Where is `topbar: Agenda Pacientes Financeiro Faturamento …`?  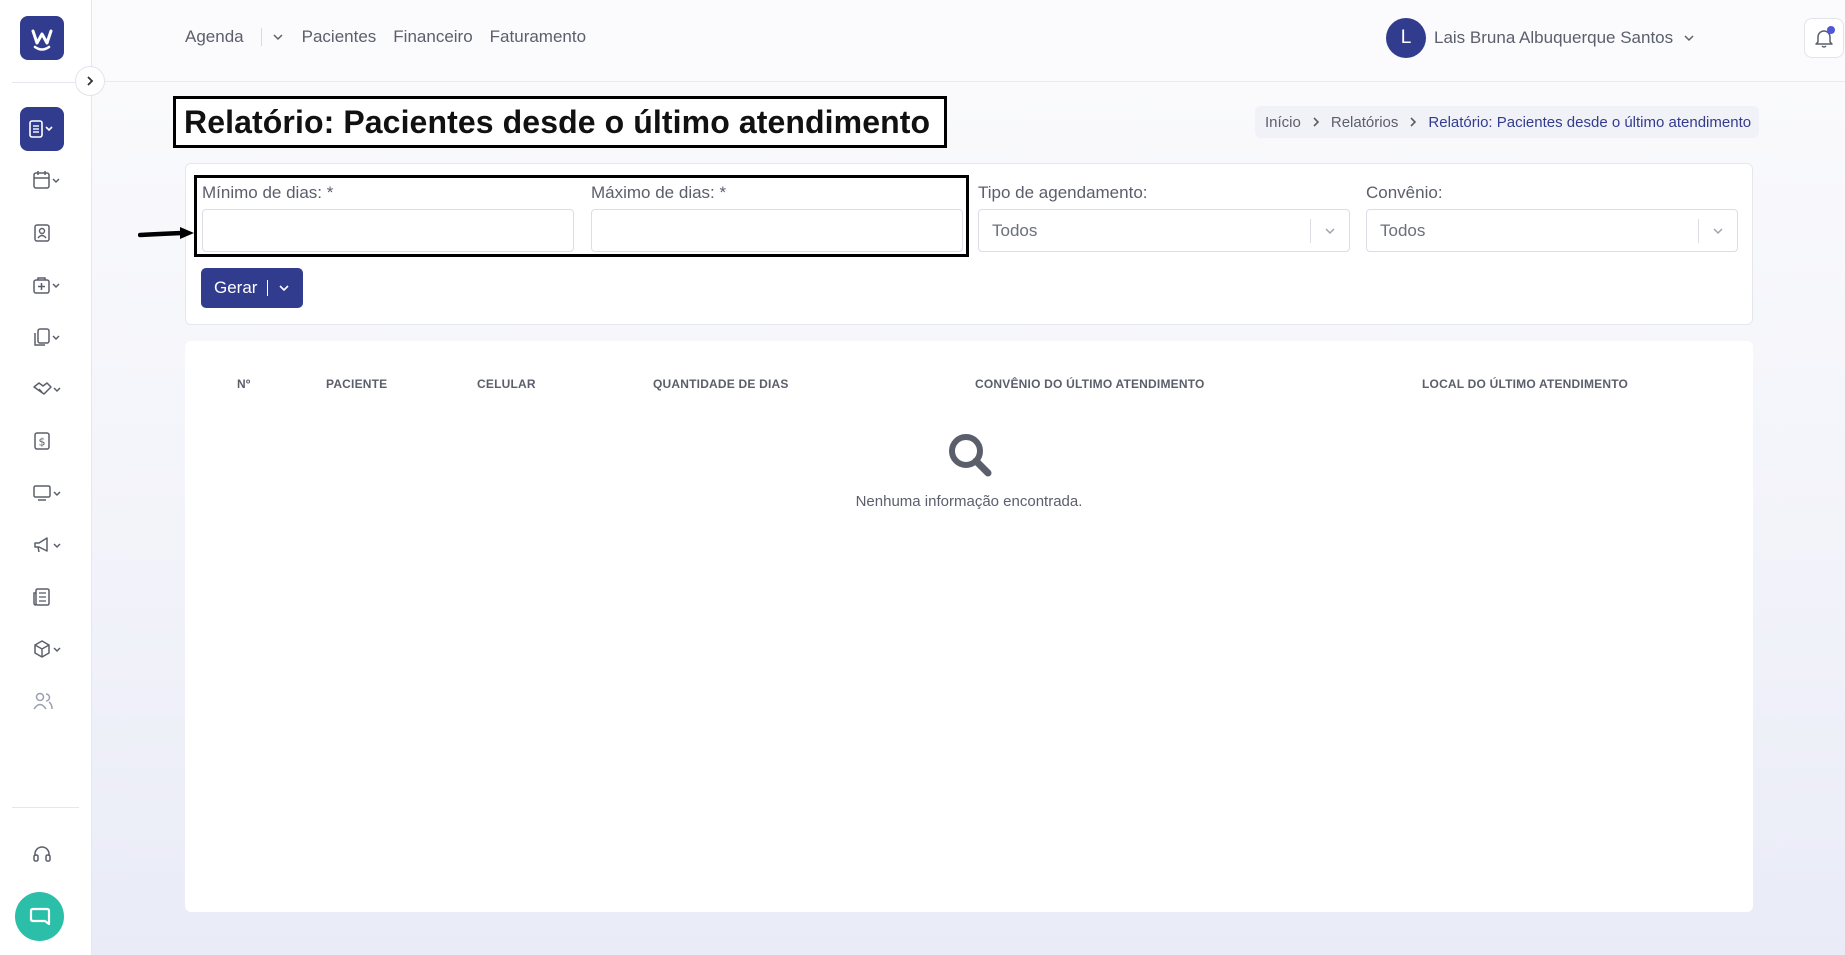 topbar: Agenda Pacientes Financeiro Faturamento … is located at coordinates (968, 41).